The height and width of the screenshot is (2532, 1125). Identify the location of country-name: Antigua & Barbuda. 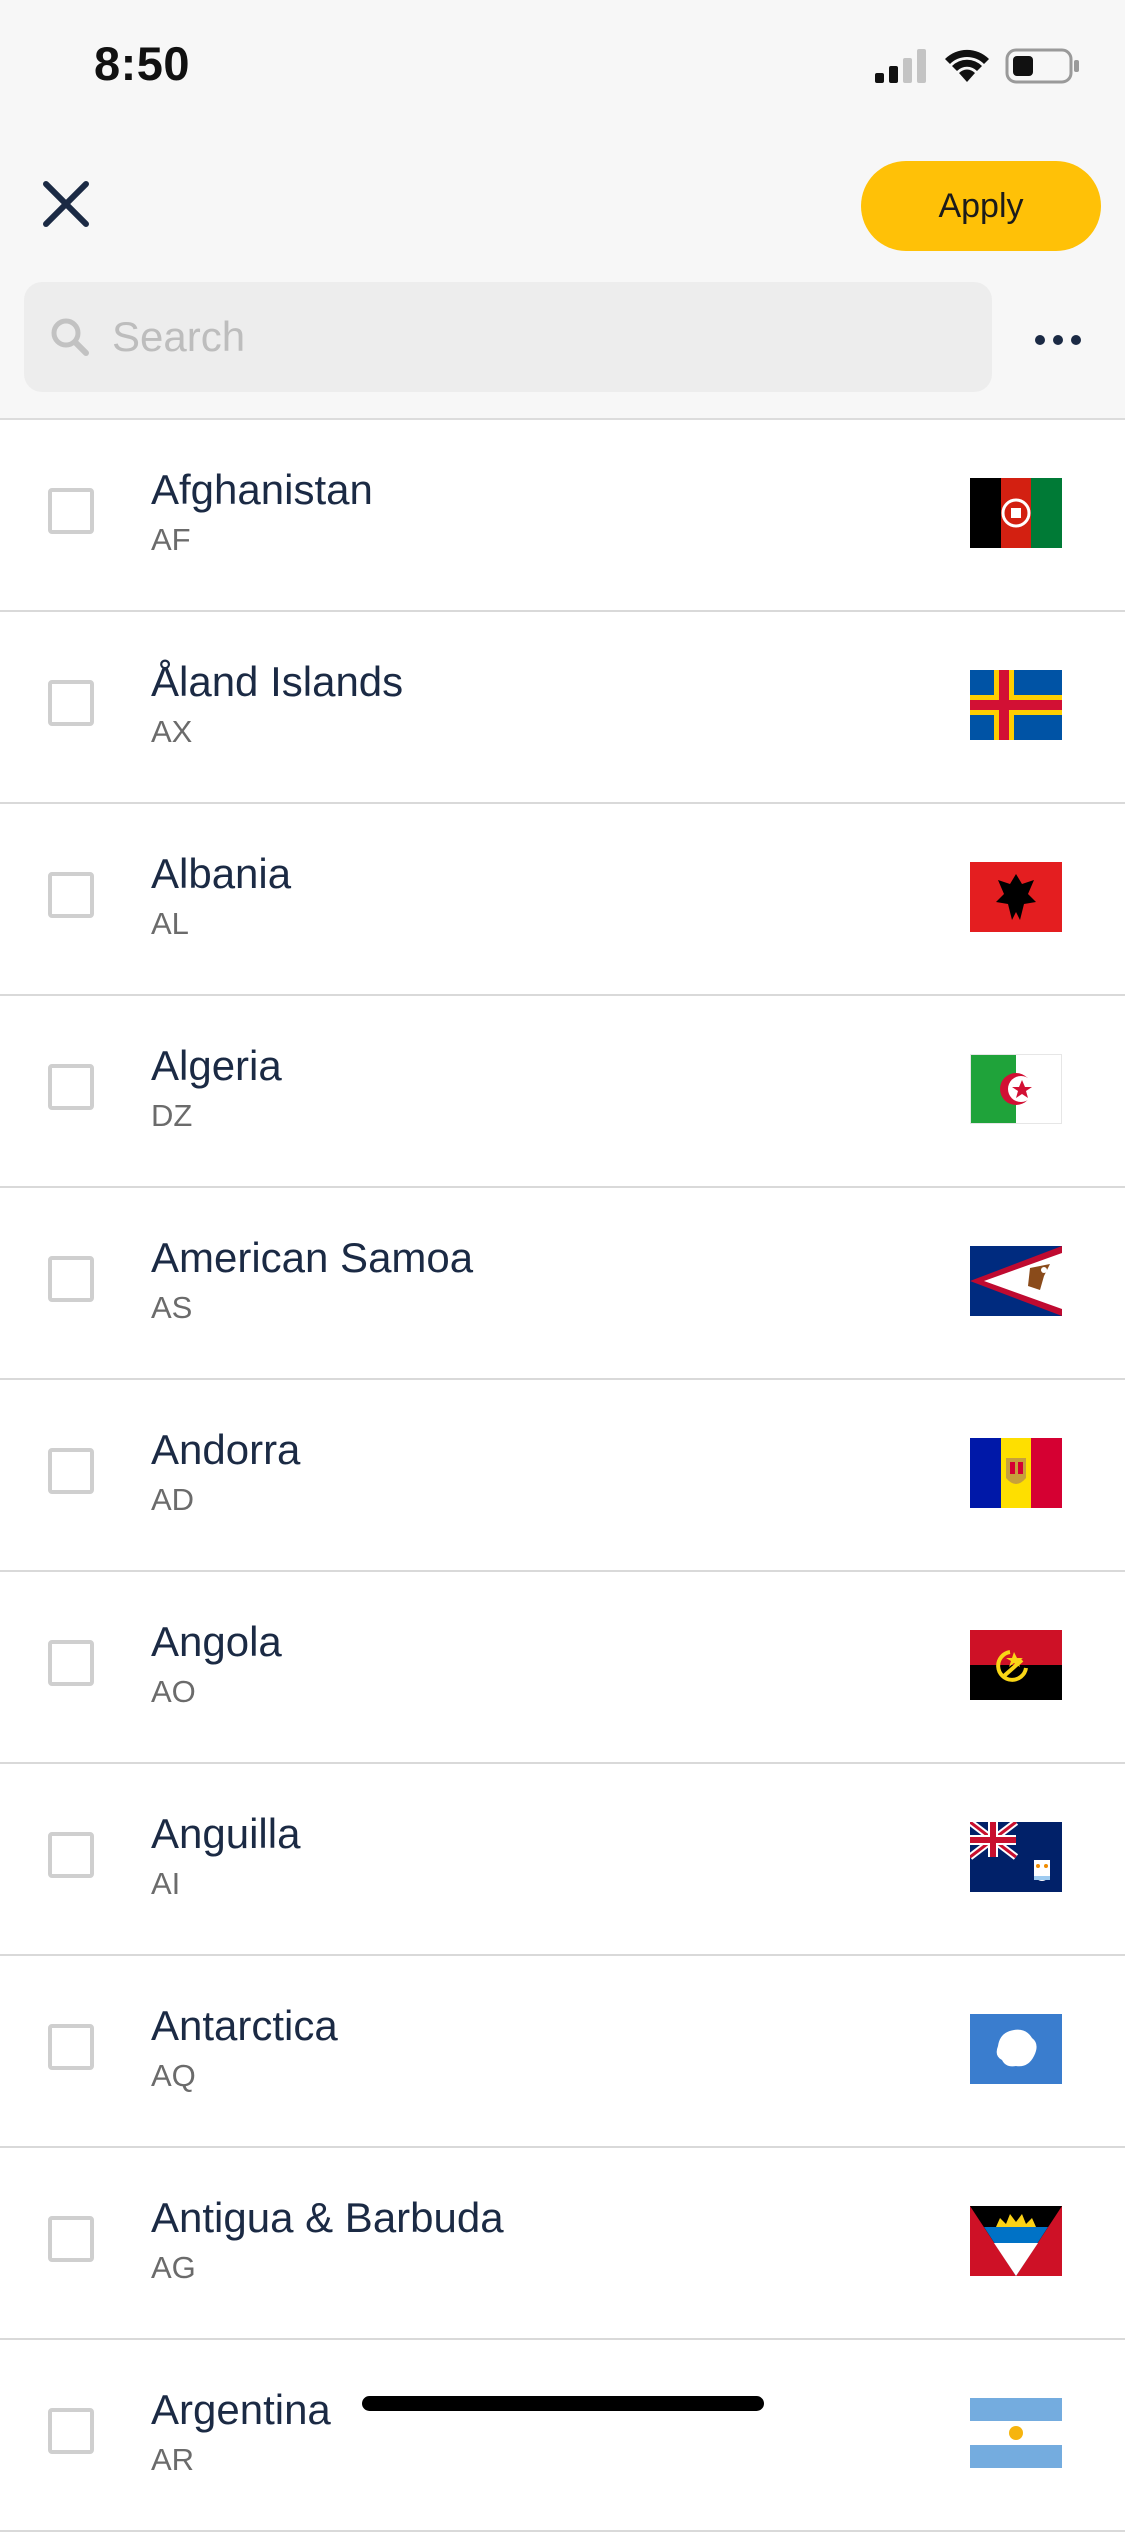
(327, 2218).